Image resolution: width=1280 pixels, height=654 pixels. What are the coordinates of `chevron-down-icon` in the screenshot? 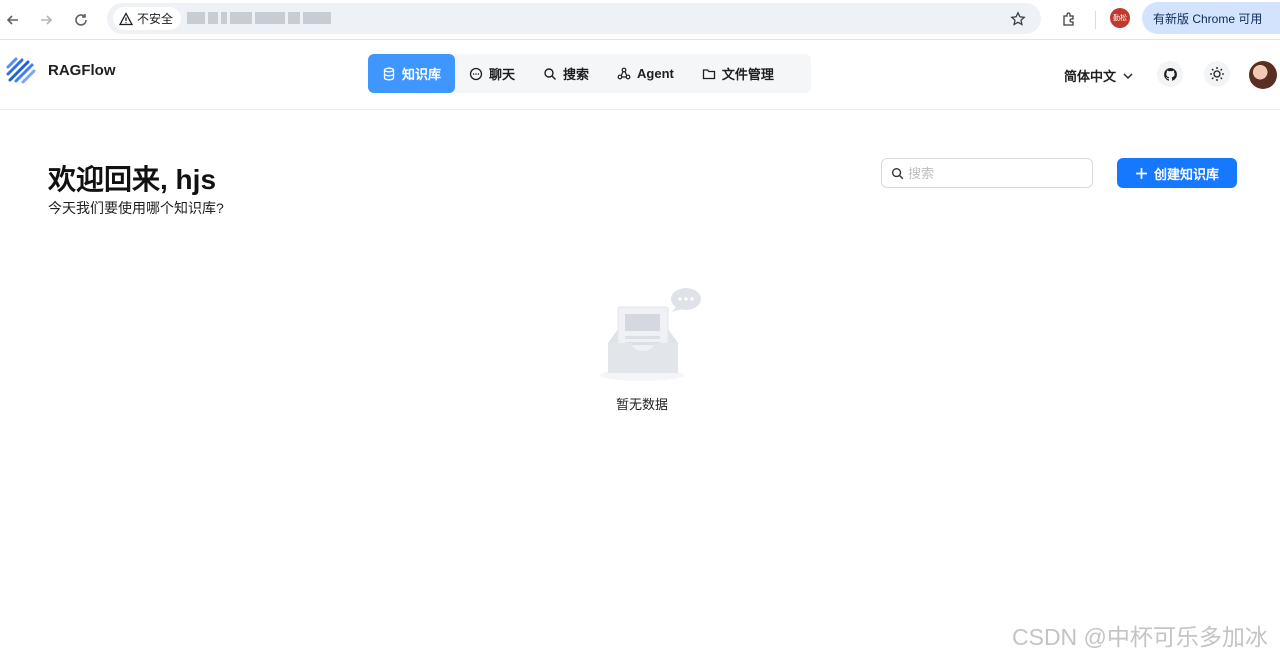 It's located at (1128, 76).